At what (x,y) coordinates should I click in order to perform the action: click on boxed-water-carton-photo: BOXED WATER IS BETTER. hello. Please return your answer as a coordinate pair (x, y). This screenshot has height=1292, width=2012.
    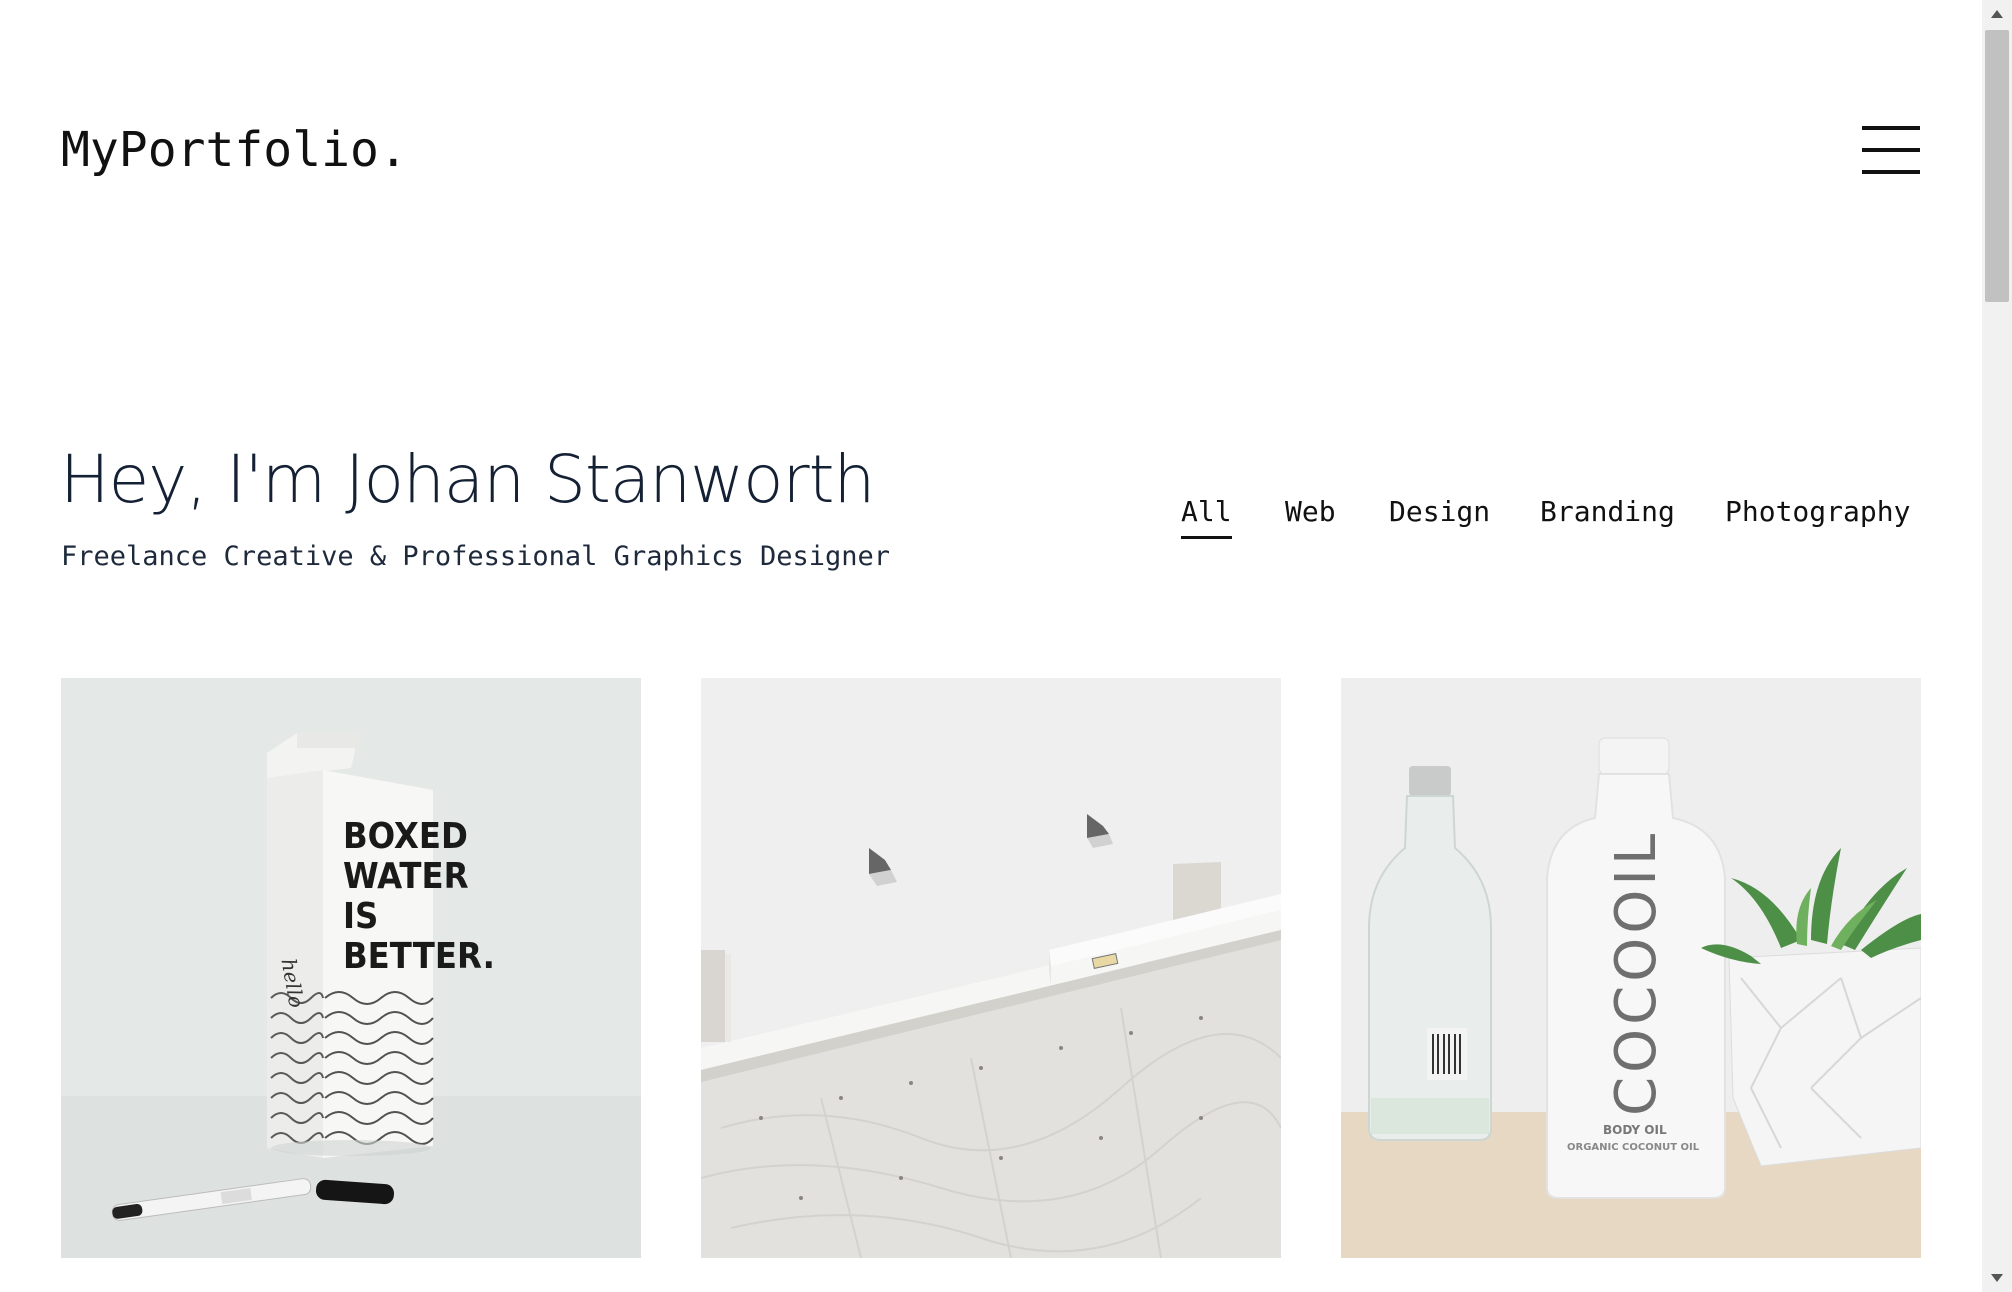
    Looking at the image, I should click on (351, 968).